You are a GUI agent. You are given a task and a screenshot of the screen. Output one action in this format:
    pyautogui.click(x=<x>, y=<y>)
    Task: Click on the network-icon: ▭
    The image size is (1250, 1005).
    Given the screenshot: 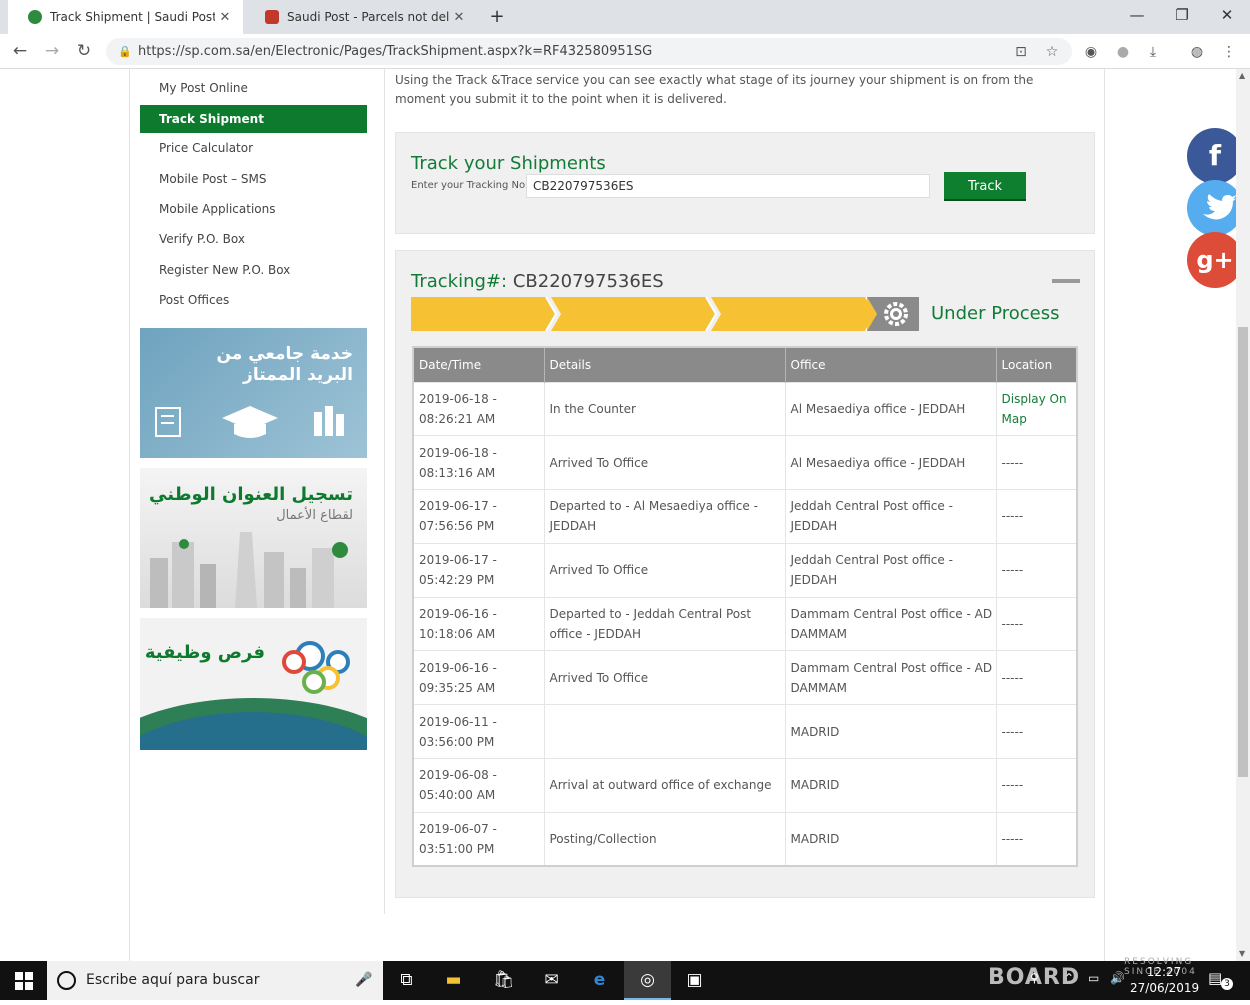 What is the action you would take?
    pyautogui.click(x=1093, y=978)
    